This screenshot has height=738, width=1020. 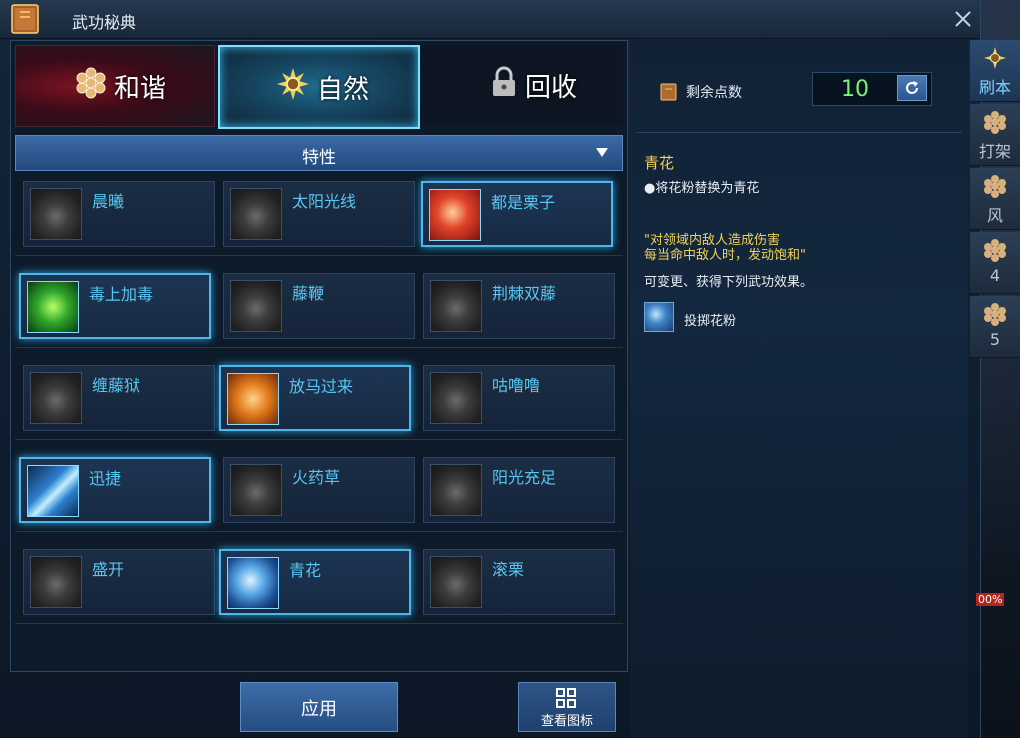 What do you see at coordinates (855, 89) in the screenshot?
I see `remaining-points-value: 10` at bounding box center [855, 89].